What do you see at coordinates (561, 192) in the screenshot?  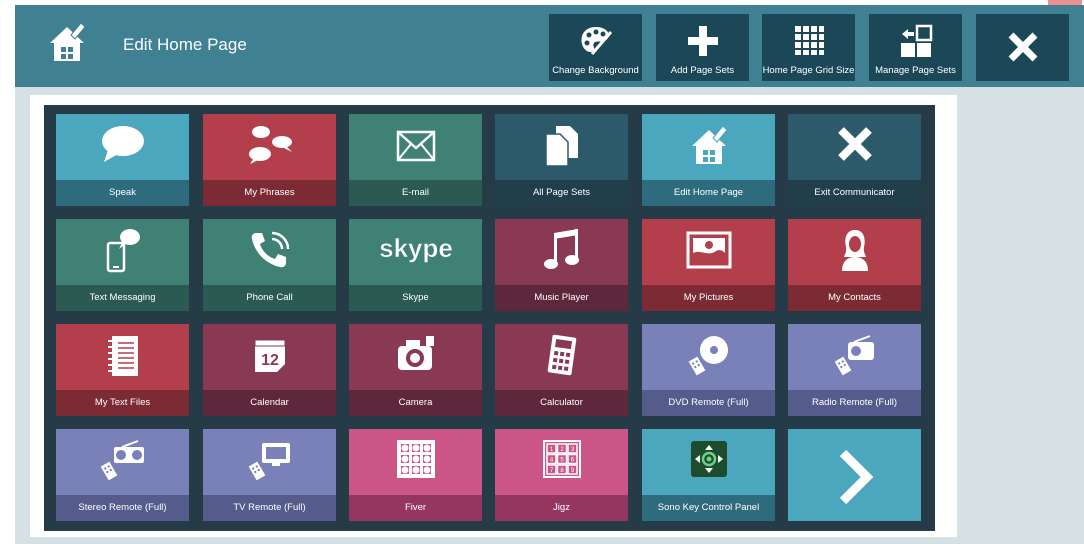 I see `tile-label: All Page Sets` at bounding box center [561, 192].